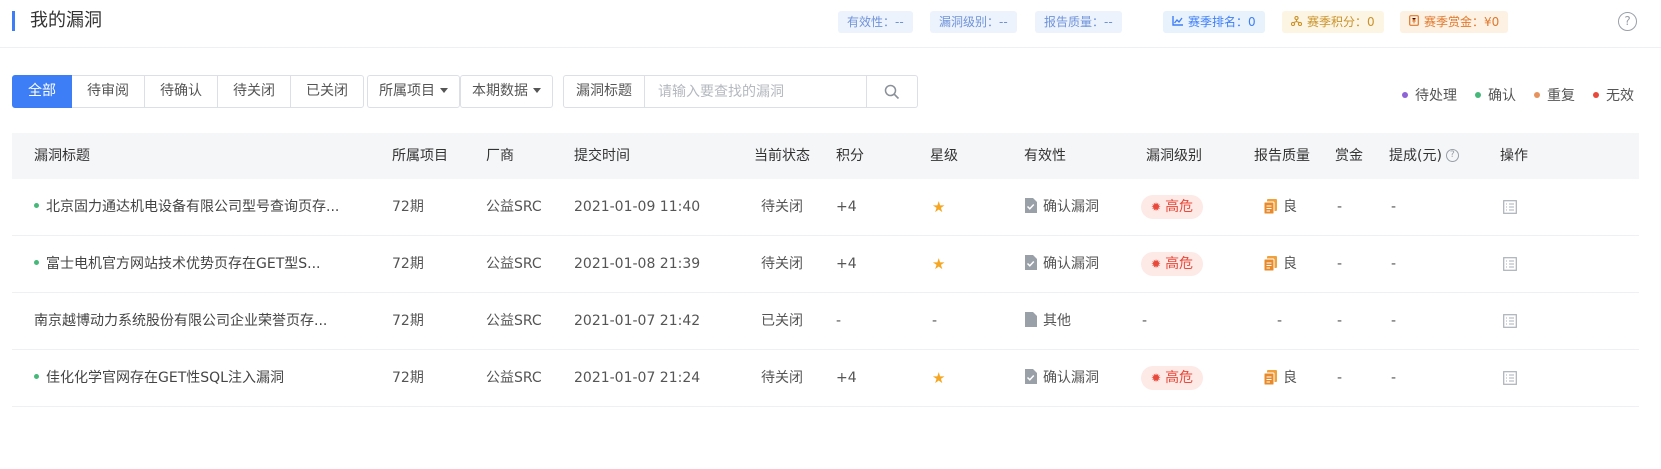  I want to click on project-dropdown: 所属项目, so click(413, 91).